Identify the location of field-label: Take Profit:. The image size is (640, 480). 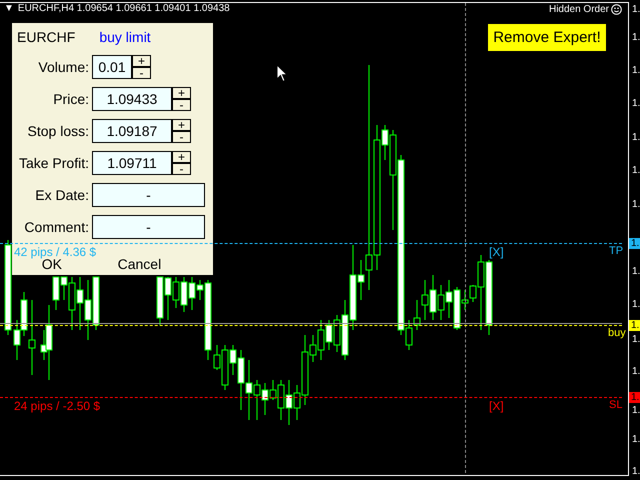
(54, 163).